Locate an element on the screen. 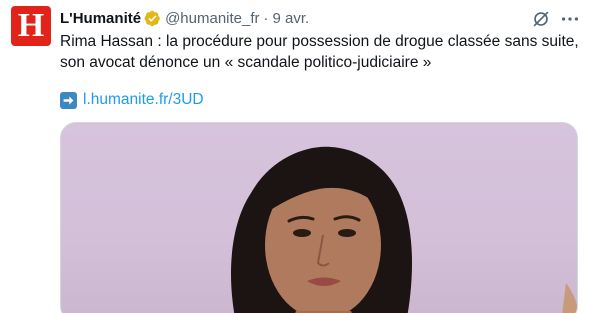 This screenshot has width=599, height=313. more-options-icon is located at coordinates (570, 19).